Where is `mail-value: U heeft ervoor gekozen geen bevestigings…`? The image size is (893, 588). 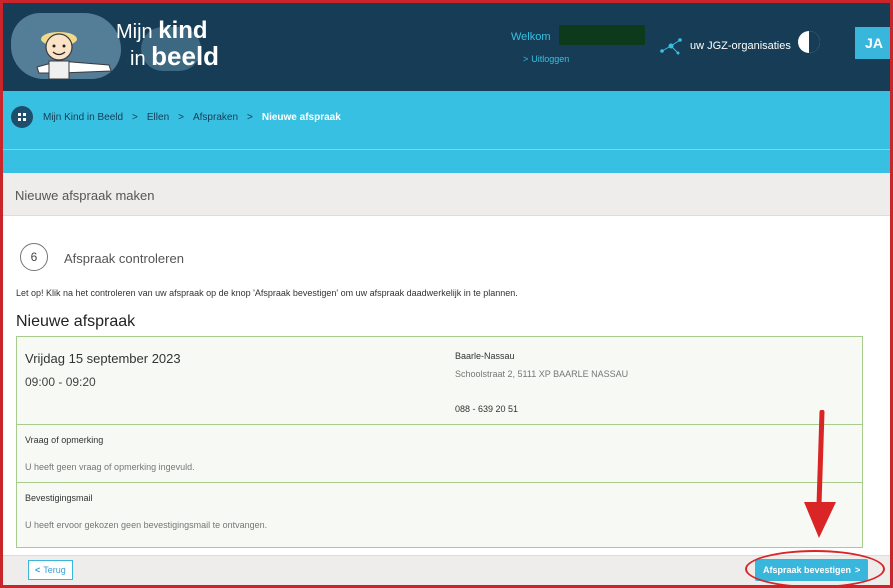 mail-value: U heeft ervoor gekozen geen bevestigings… is located at coordinates (146, 525).